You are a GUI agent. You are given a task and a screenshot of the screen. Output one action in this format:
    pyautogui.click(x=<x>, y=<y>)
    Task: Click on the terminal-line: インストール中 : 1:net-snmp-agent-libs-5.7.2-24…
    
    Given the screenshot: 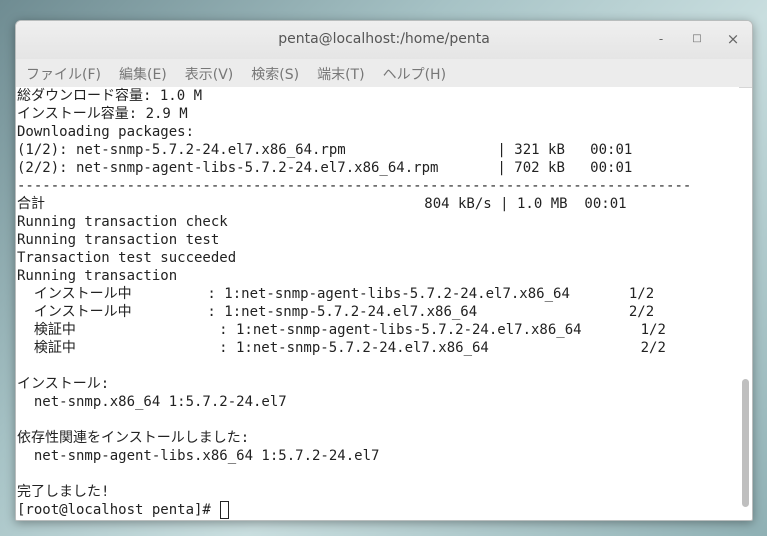 What is the action you would take?
    pyautogui.click(x=336, y=294)
    